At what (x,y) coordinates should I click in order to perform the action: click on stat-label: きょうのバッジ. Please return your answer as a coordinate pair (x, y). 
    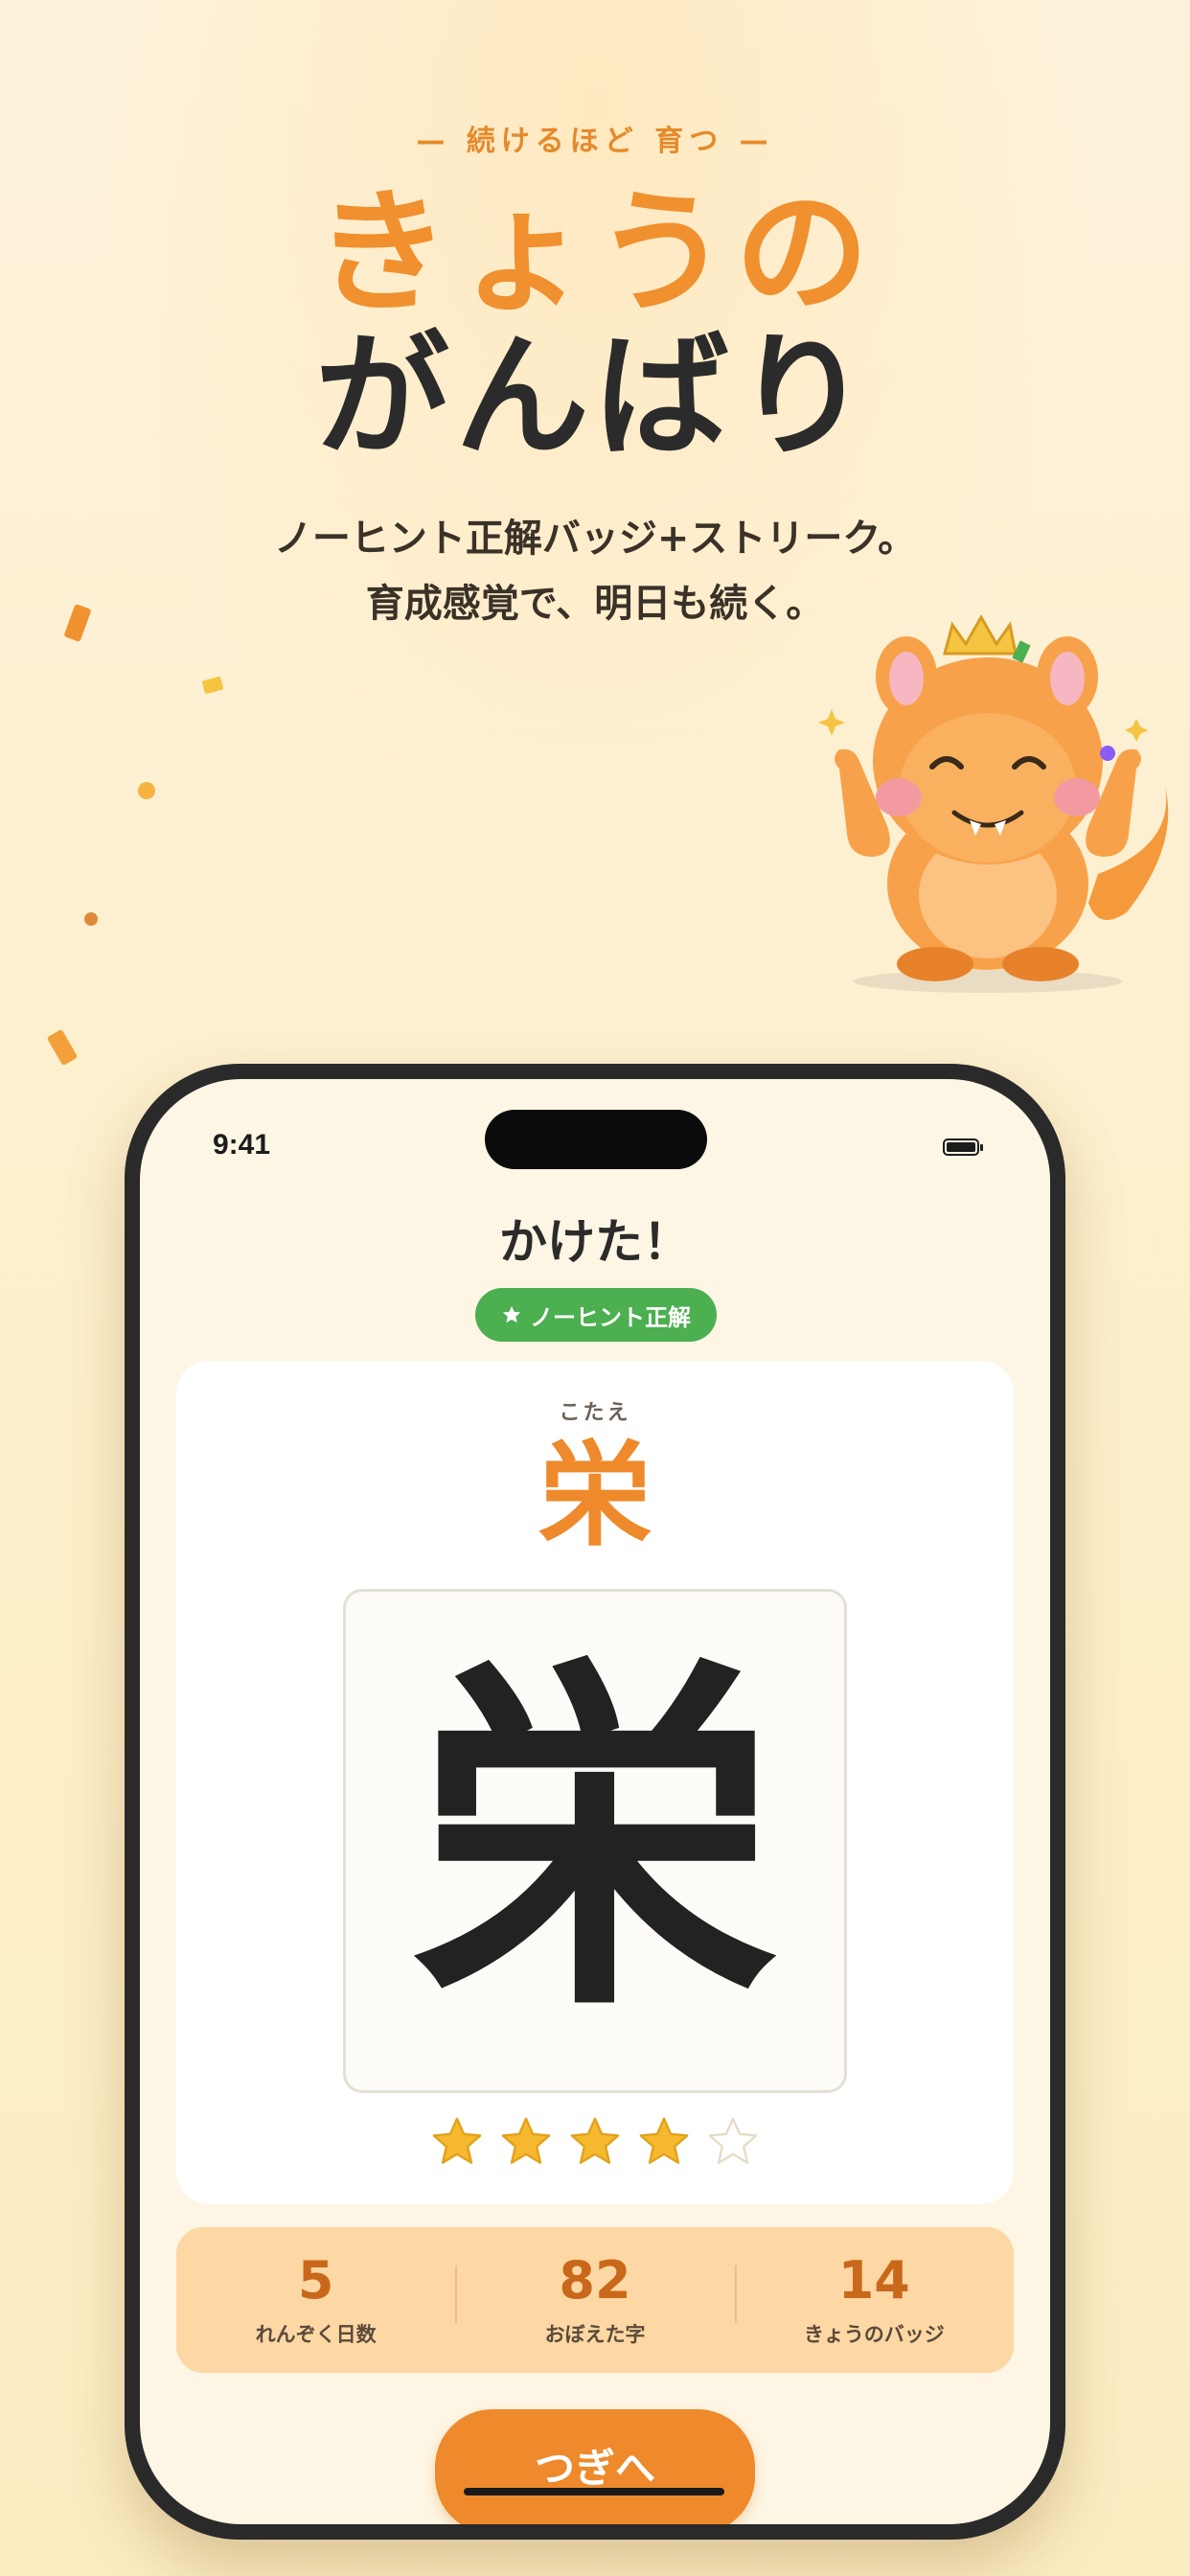
    Looking at the image, I should click on (874, 2334).